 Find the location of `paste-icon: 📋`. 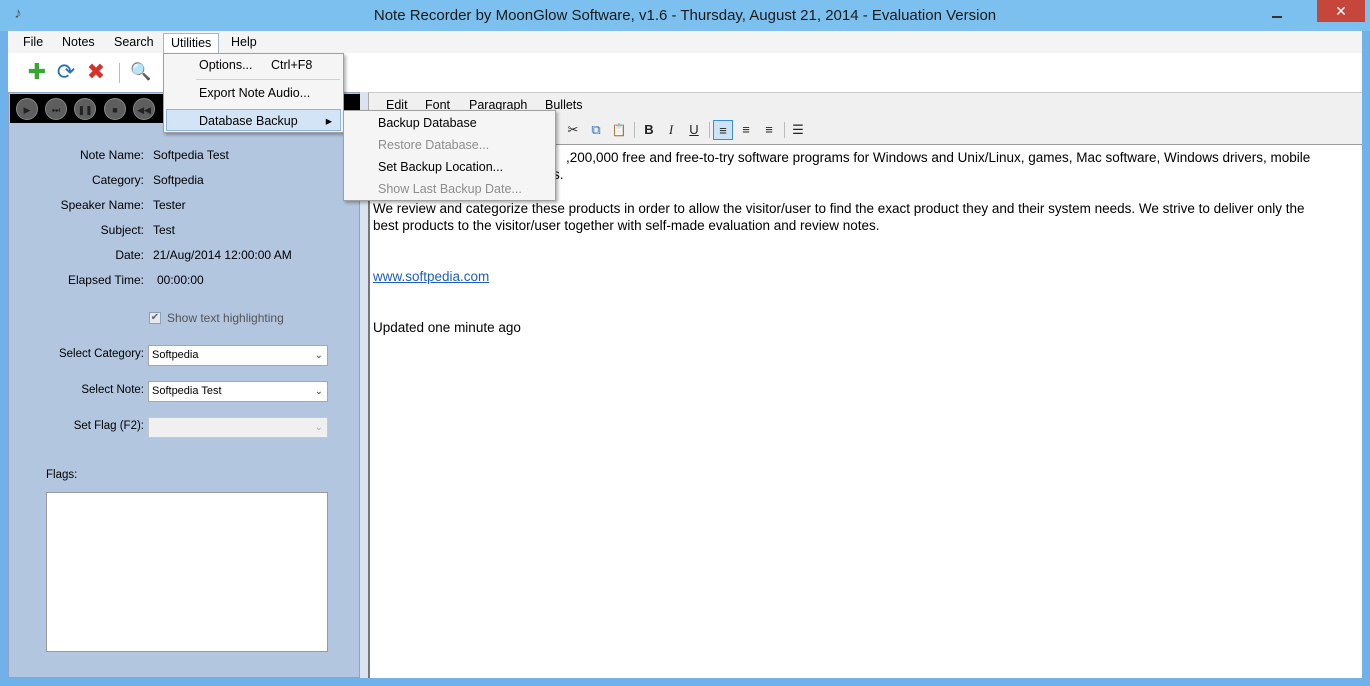

paste-icon: 📋 is located at coordinates (619, 130).